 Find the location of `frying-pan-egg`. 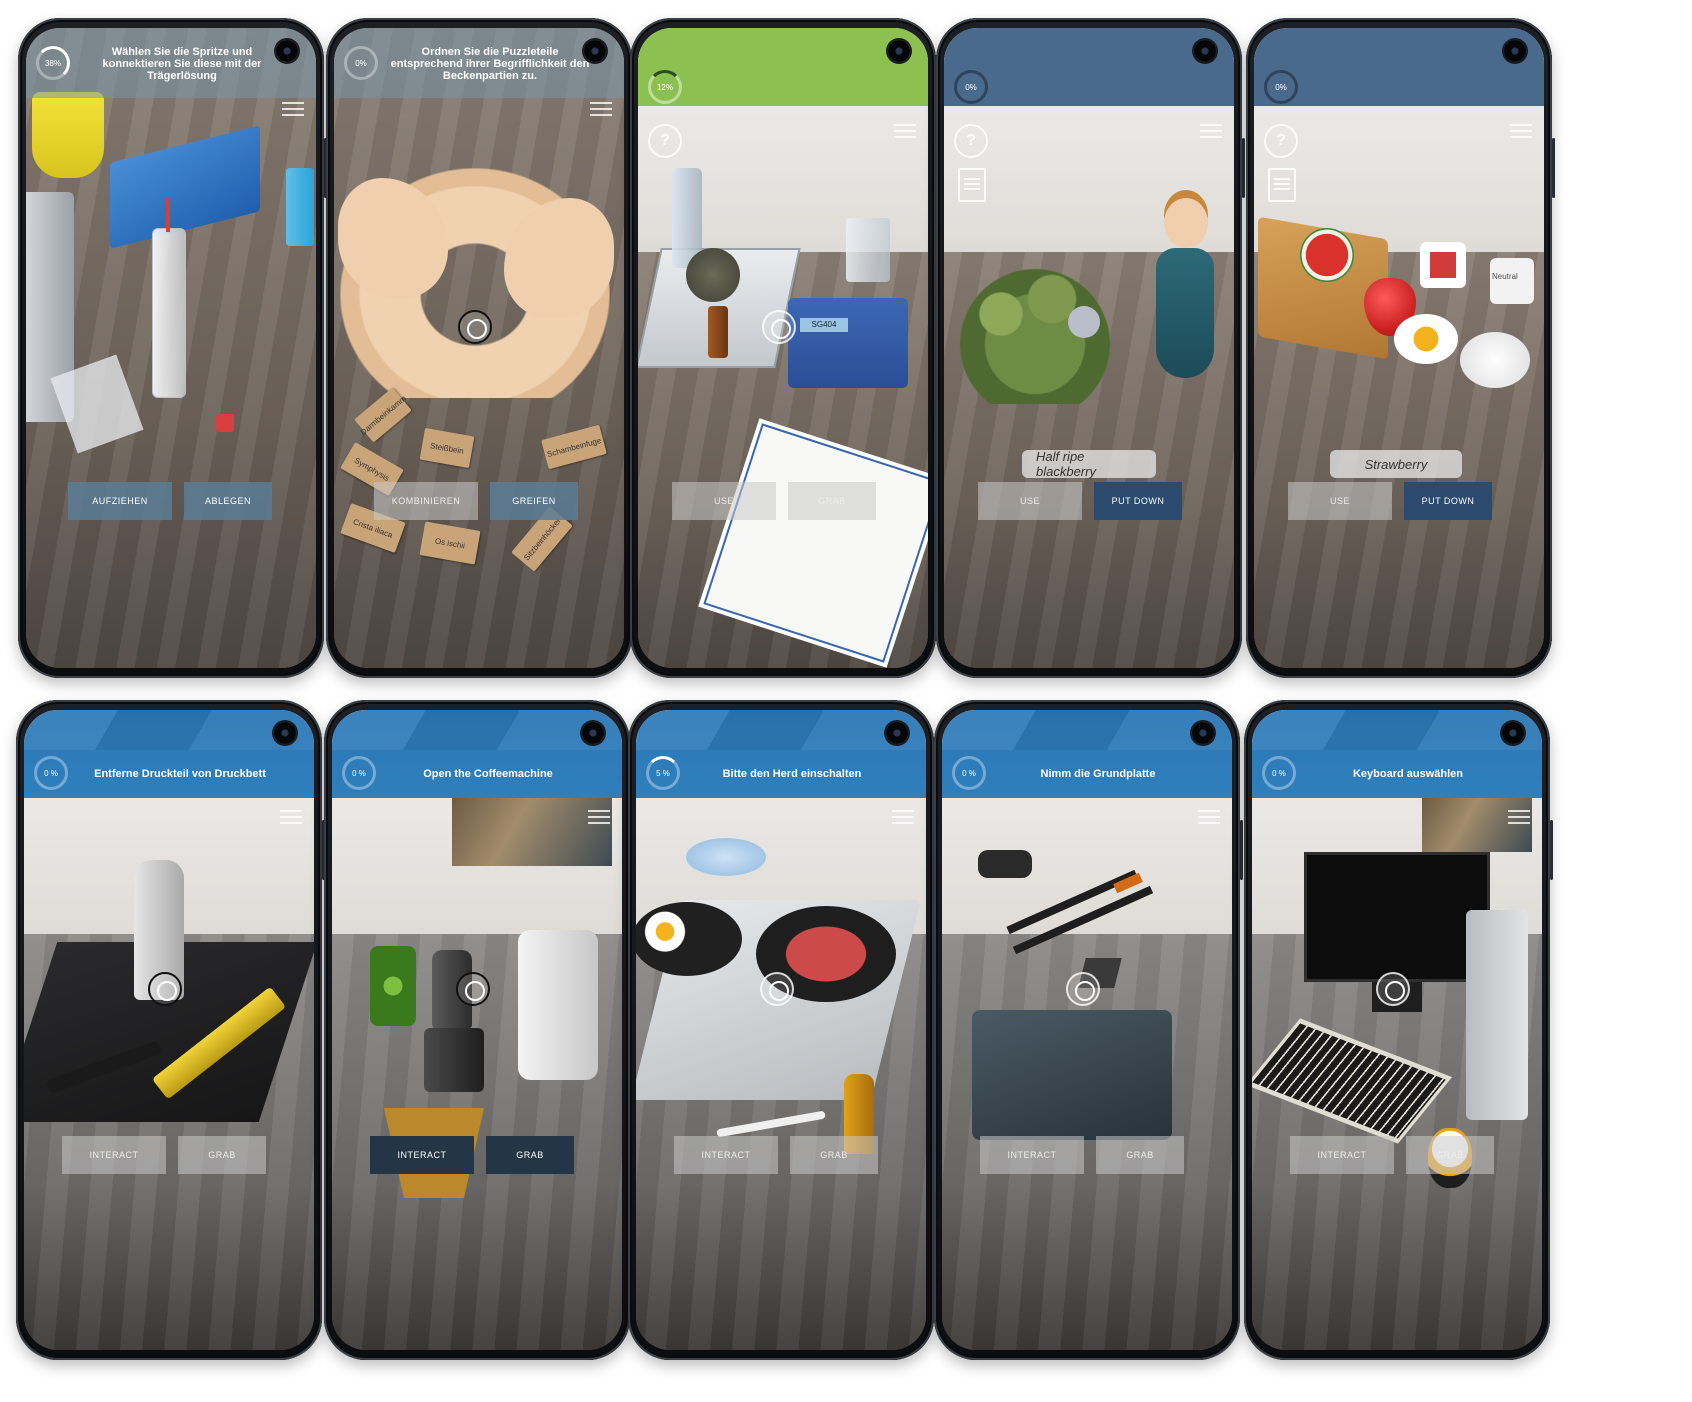

frying-pan-egg is located at coordinates (689, 939).